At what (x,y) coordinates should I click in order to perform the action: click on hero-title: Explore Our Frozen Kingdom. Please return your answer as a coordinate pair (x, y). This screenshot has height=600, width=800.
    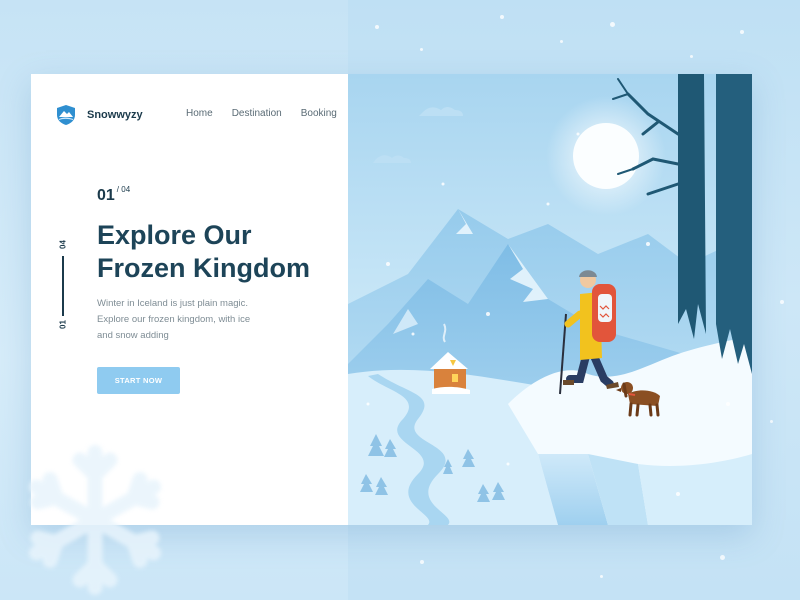
    Looking at the image, I should click on (203, 251).